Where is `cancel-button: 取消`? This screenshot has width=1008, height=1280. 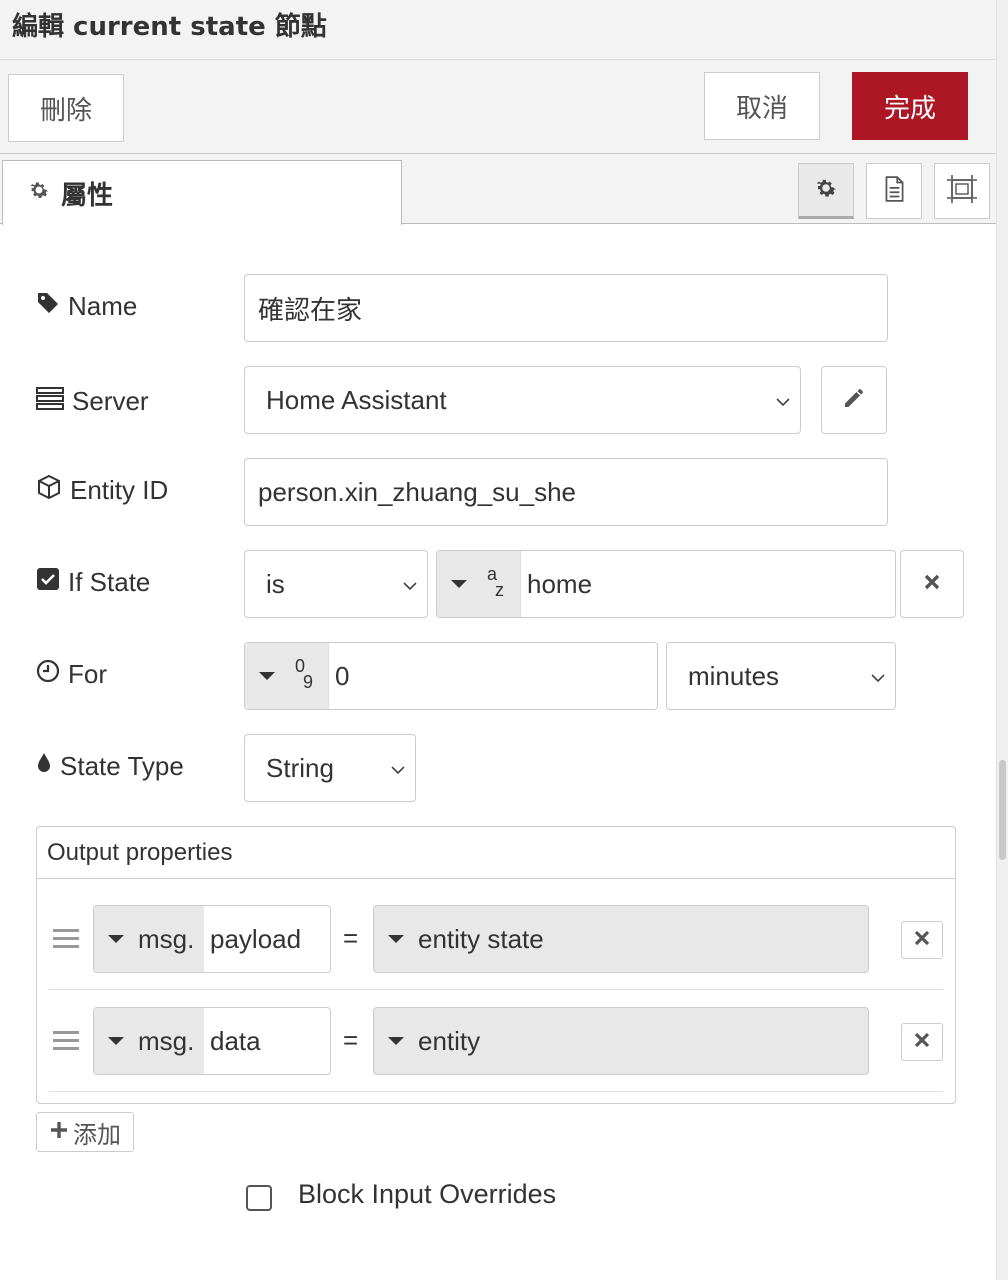
cancel-button: 取消 is located at coordinates (762, 106).